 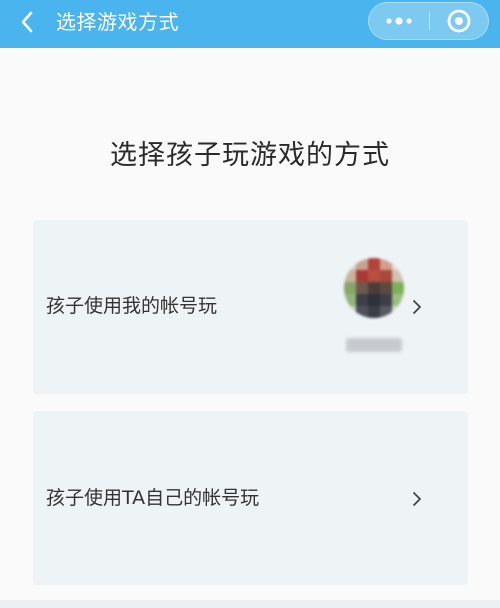 I want to click on more-dots-icon, so click(x=399, y=21).